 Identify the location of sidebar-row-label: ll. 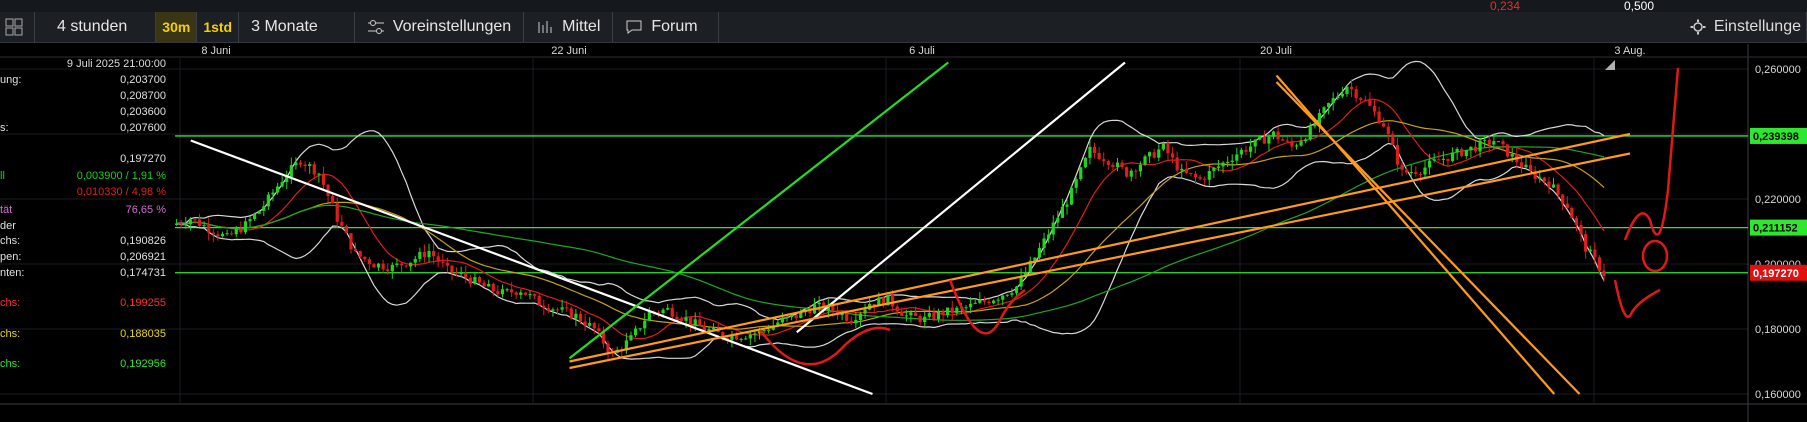
(2, 176).